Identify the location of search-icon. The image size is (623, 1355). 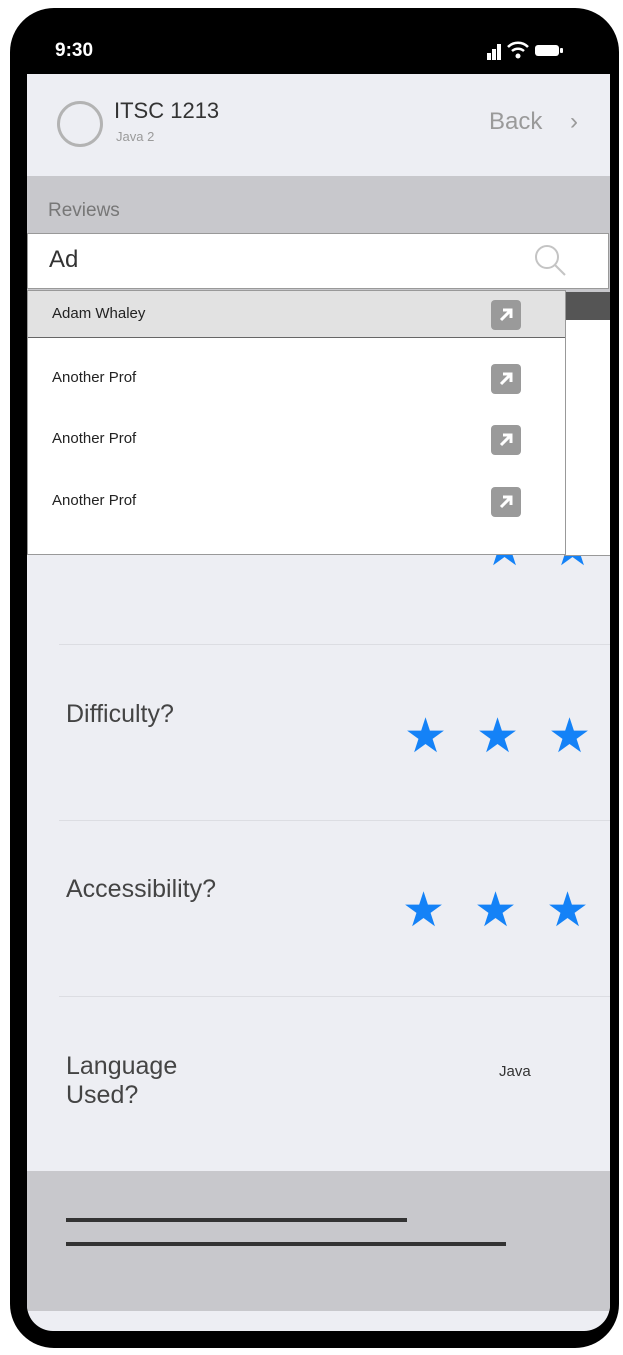
(551, 261).